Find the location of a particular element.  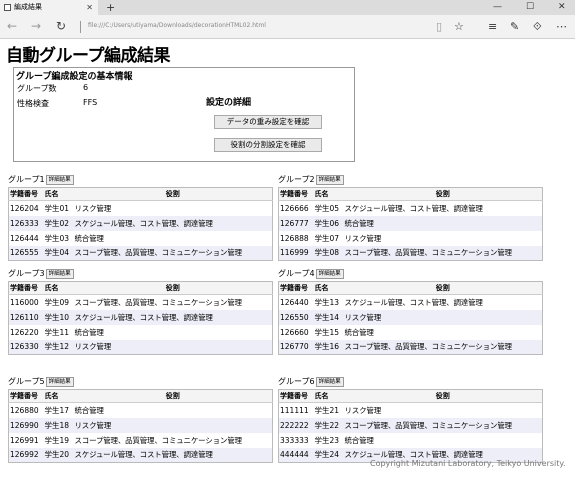

table-row: 126777 学生06 統合管理 is located at coordinates (410, 223).